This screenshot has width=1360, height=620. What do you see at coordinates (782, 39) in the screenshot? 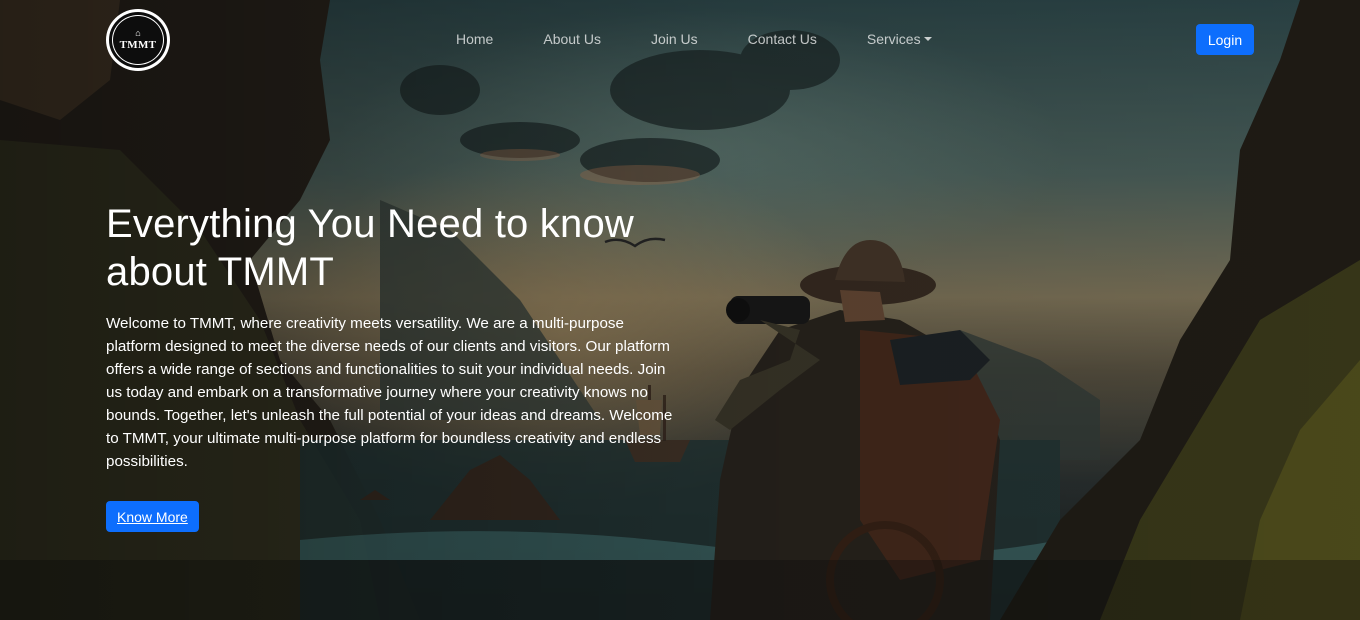
I see `nav-link-contact-us: Contact Us` at bounding box center [782, 39].